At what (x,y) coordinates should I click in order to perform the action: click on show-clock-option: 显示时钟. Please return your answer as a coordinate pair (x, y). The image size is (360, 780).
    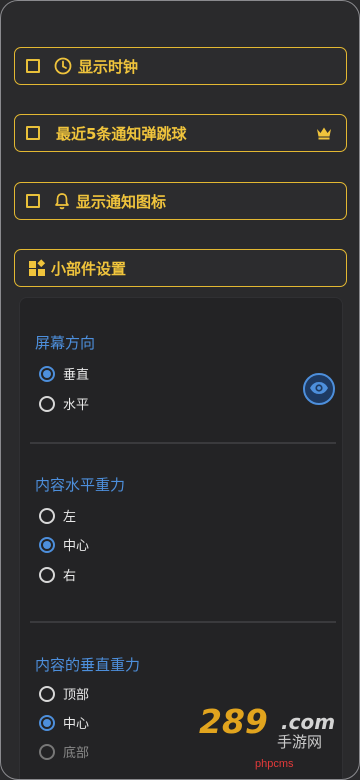
    Looking at the image, I should click on (180, 66).